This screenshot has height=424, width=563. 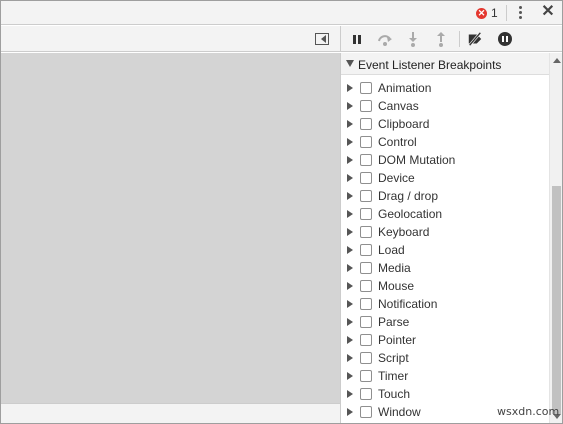 What do you see at coordinates (445, 286) in the screenshot?
I see `breakpoint-category-item: Mouse` at bounding box center [445, 286].